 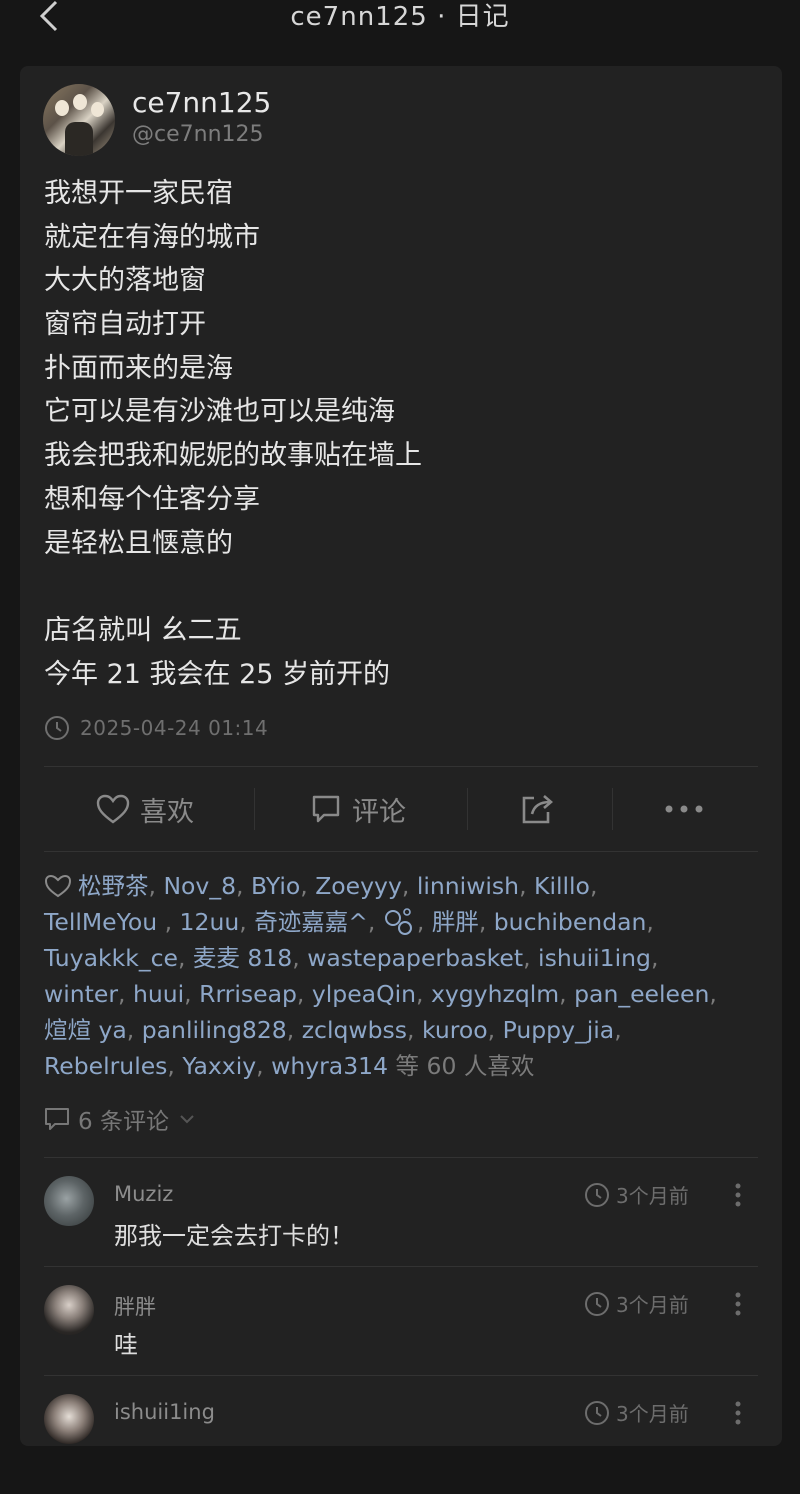 I want to click on page-title: ce7nn125 · 日记, so click(x=400, y=17).